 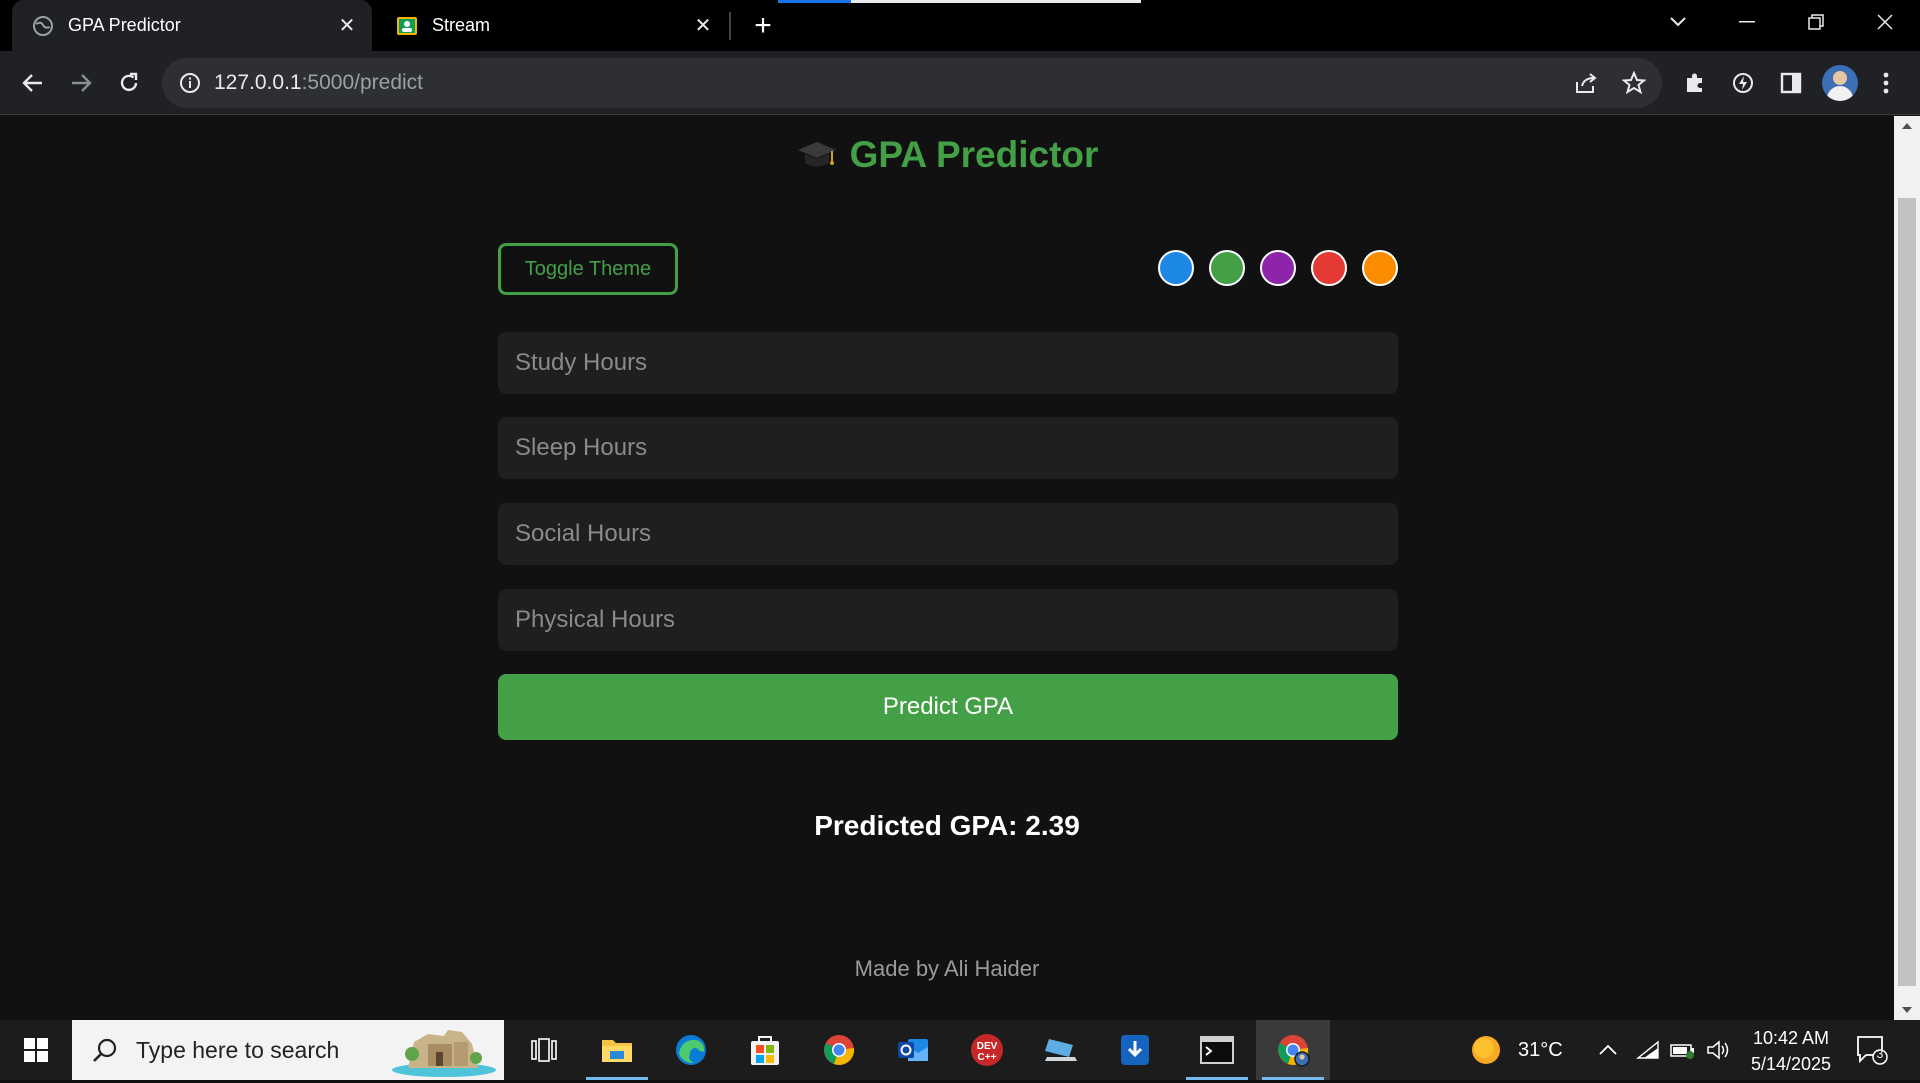 What do you see at coordinates (238, 1049) in the screenshot?
I see `search-placeholder: Type here to search` at bounding box center [238, 1049].